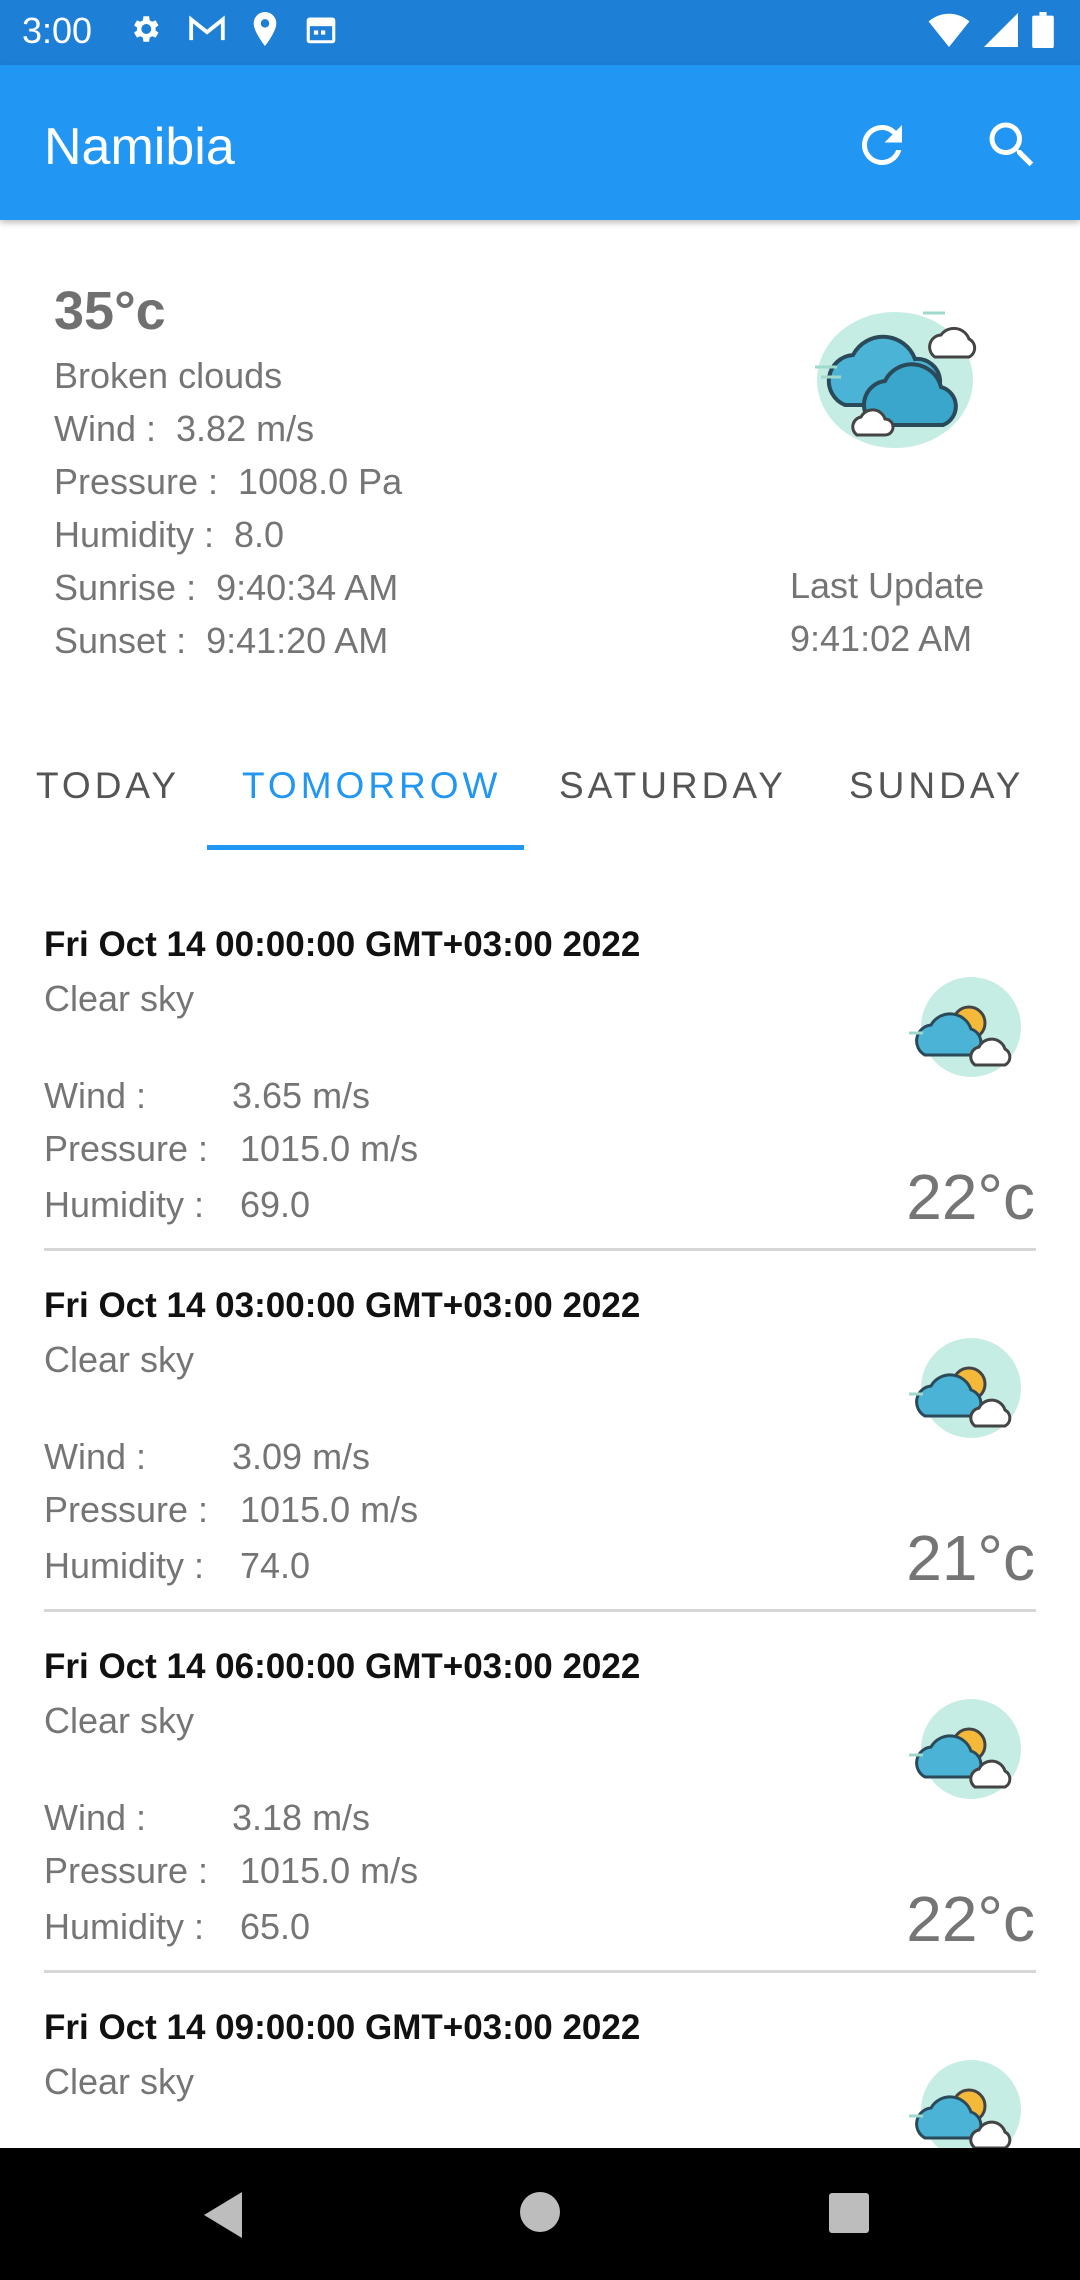  I want to click on forecast-temperature: 21°c, so click(970, 1558).